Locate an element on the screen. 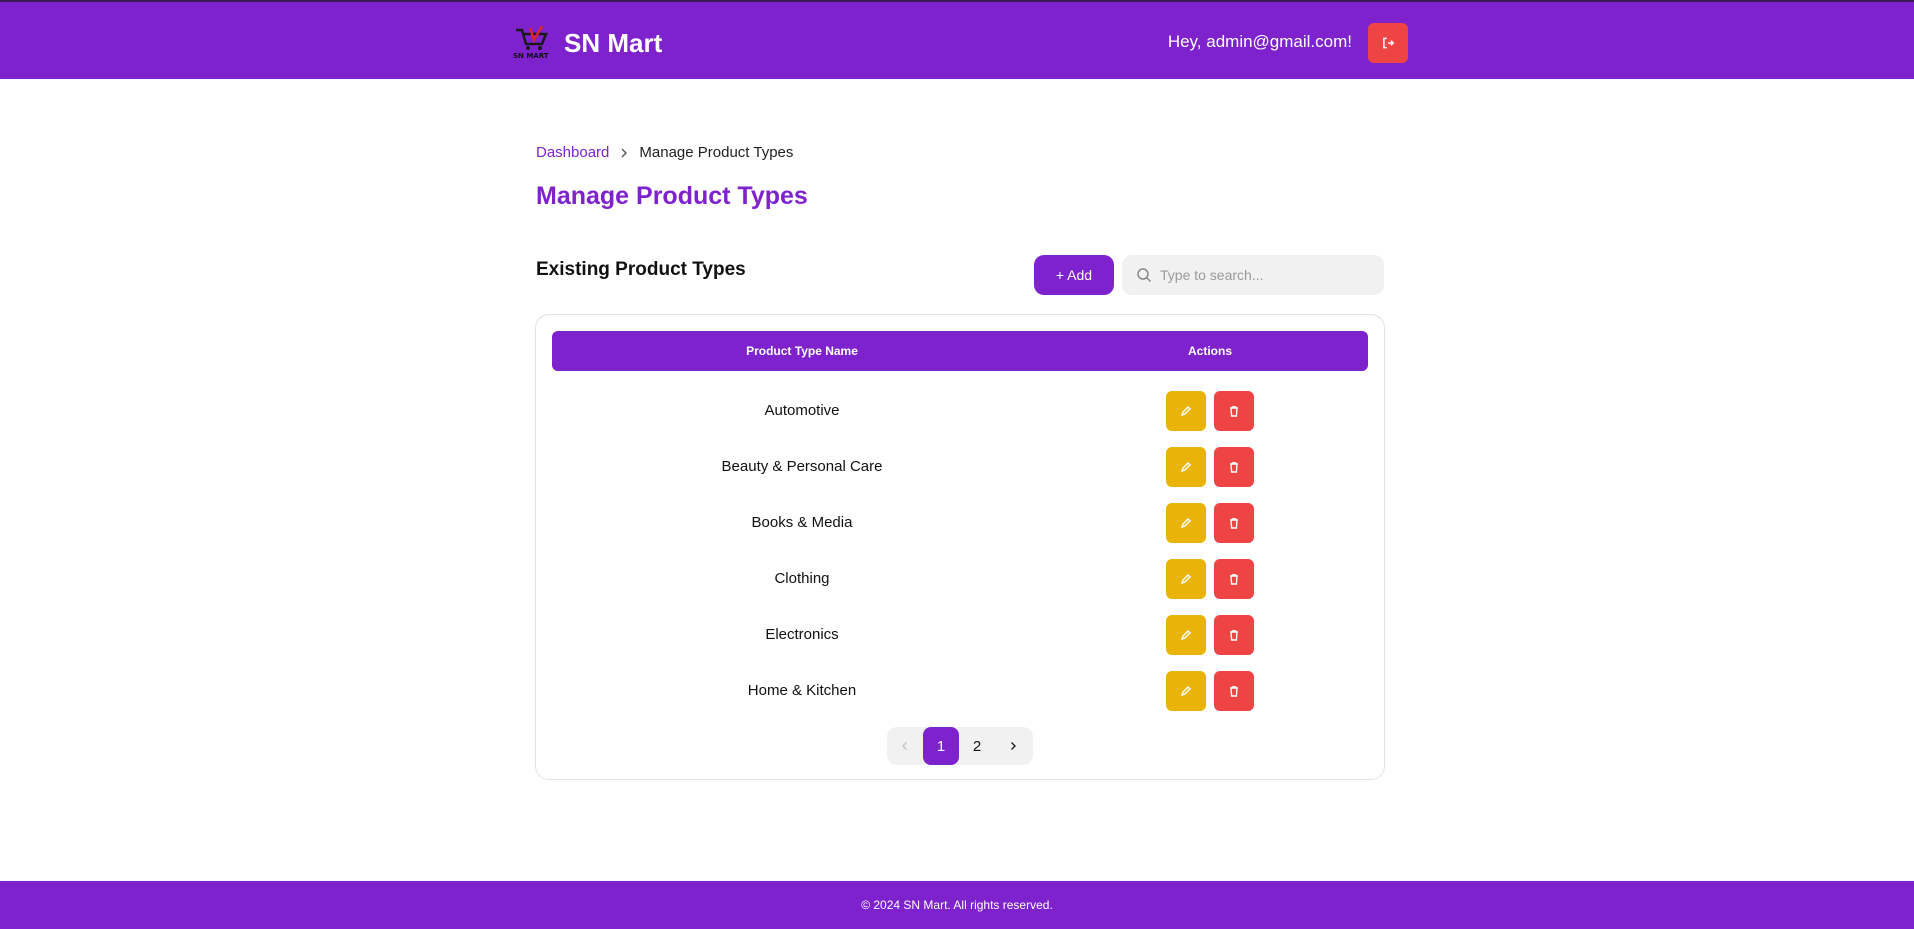 This screenshot has width=1914, height=929. search-box is located at coordinates (1253, 275).